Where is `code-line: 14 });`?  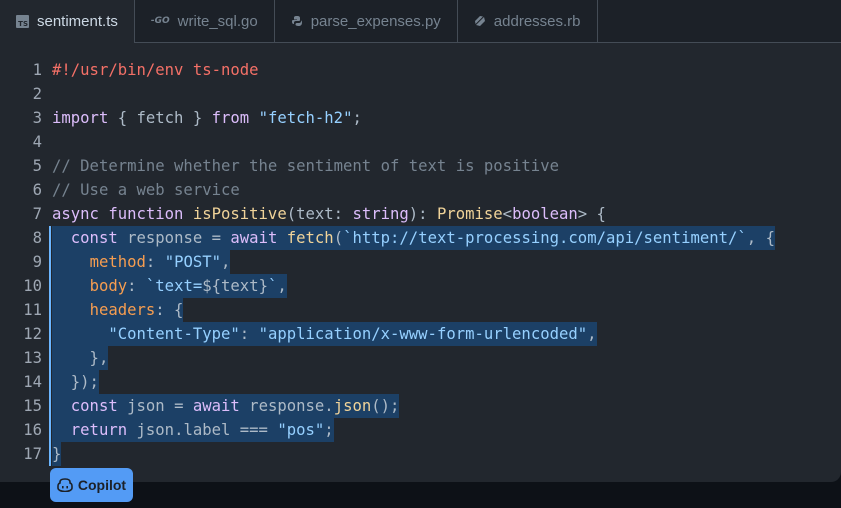 code-line: 14 }); is located at coordinates (420, 382).